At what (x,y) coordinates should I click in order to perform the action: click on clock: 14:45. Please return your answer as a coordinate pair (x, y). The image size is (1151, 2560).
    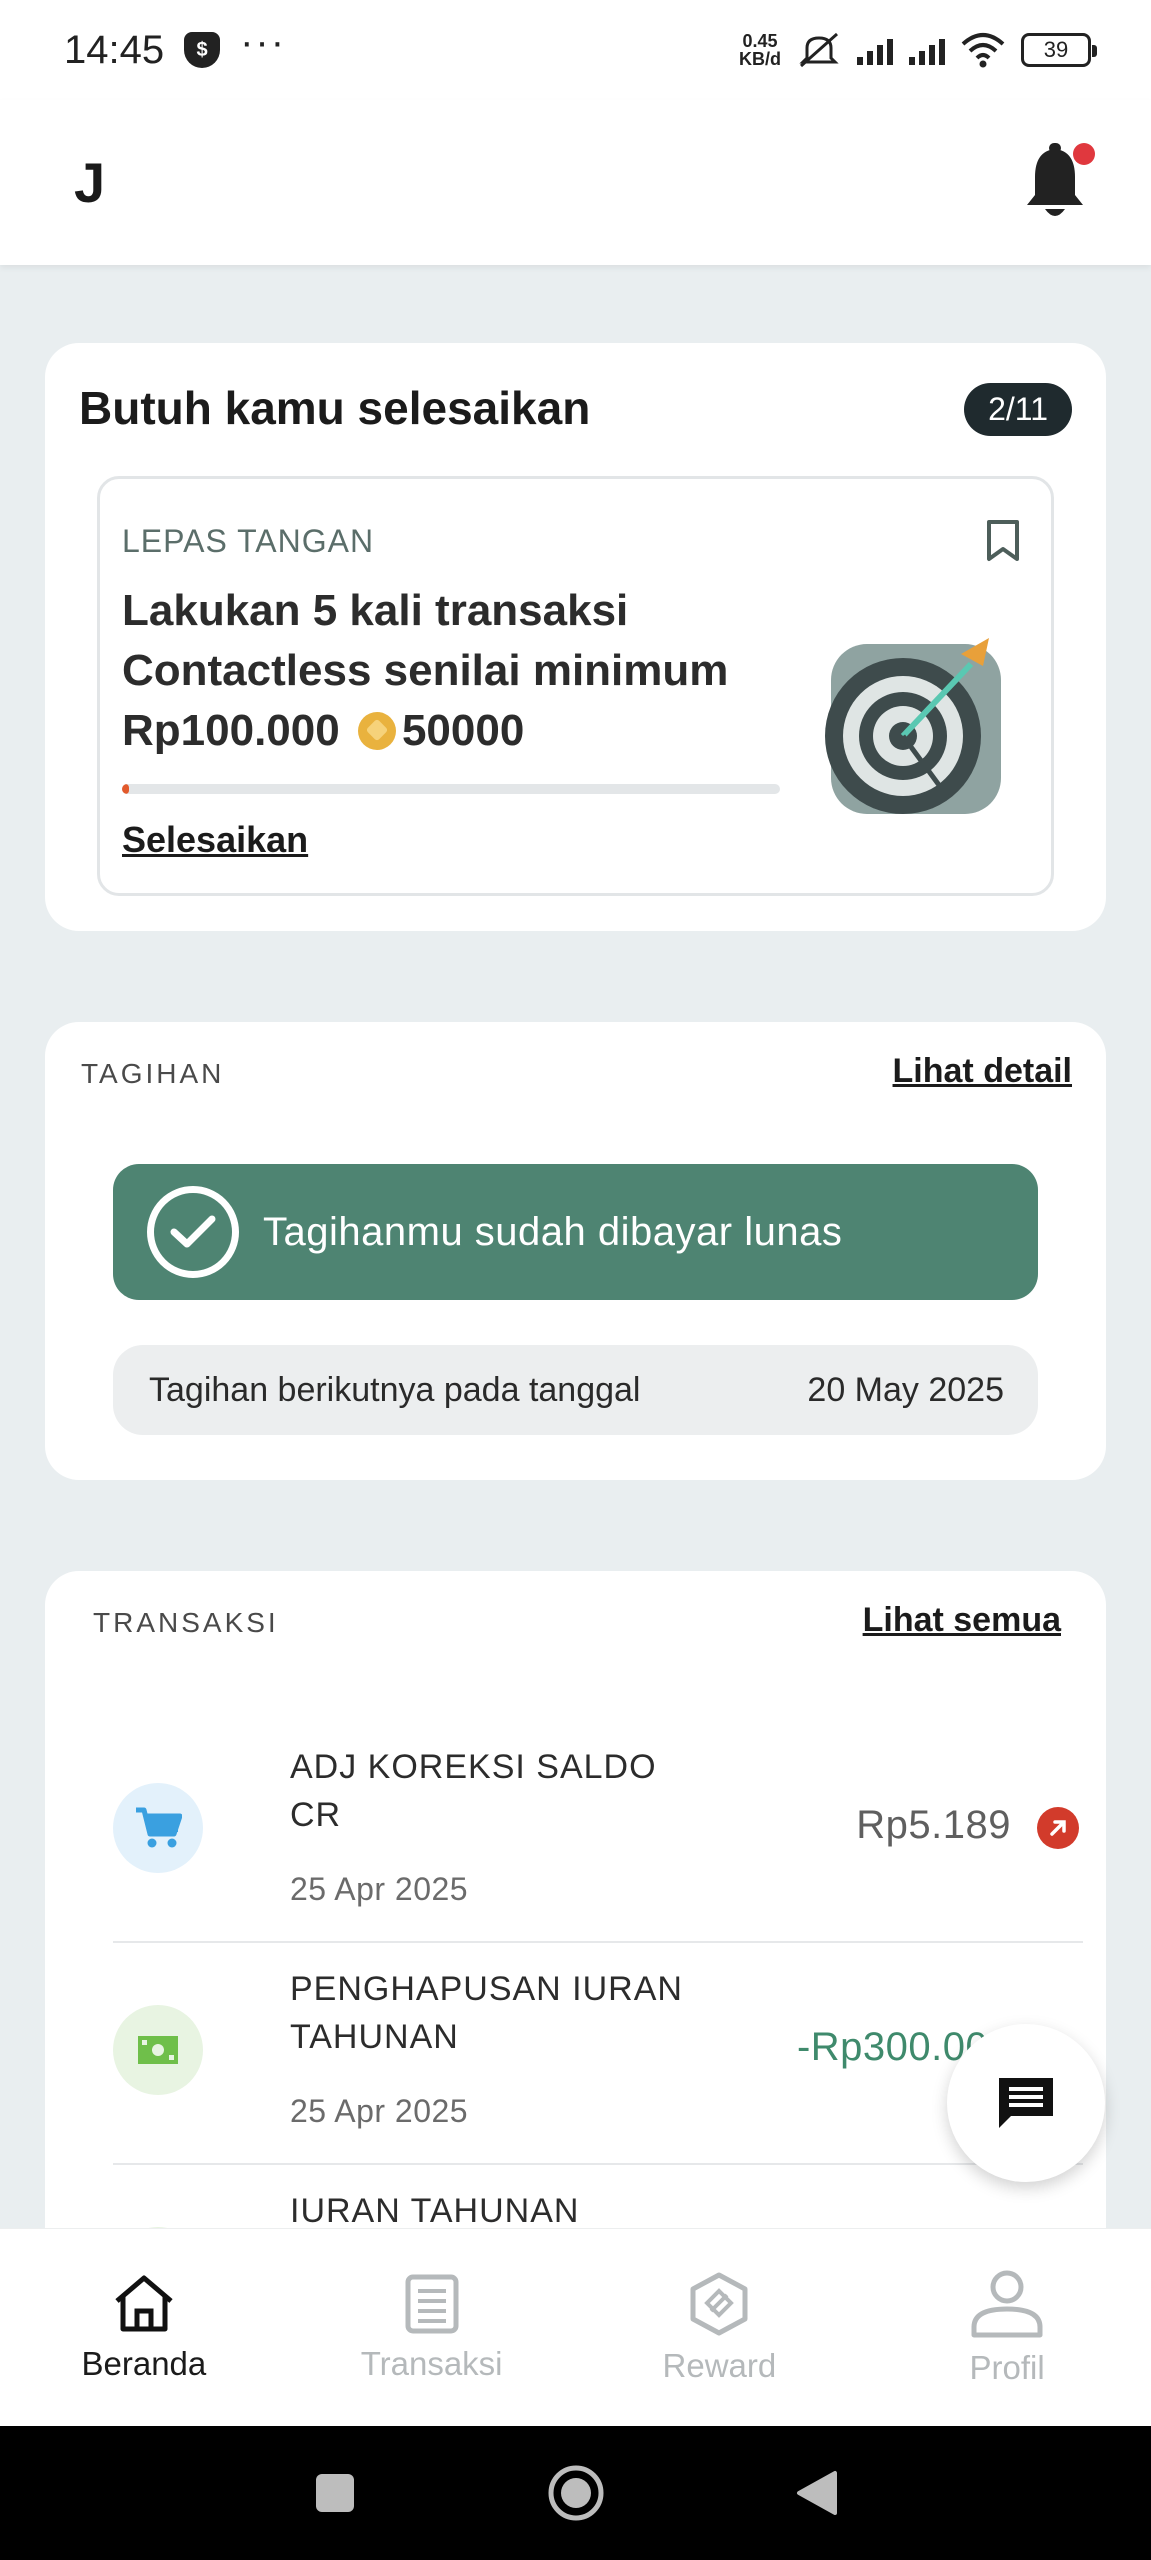
    Looking at the image, I should click on (114, 49).